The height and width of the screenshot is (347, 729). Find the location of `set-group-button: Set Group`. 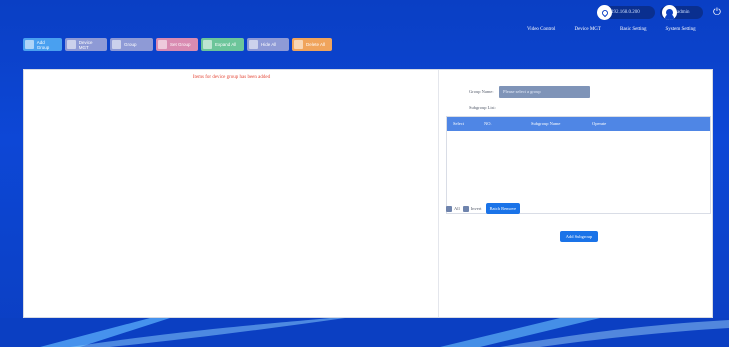

set-group-button: Set Group is located at coordinates (177, 44).